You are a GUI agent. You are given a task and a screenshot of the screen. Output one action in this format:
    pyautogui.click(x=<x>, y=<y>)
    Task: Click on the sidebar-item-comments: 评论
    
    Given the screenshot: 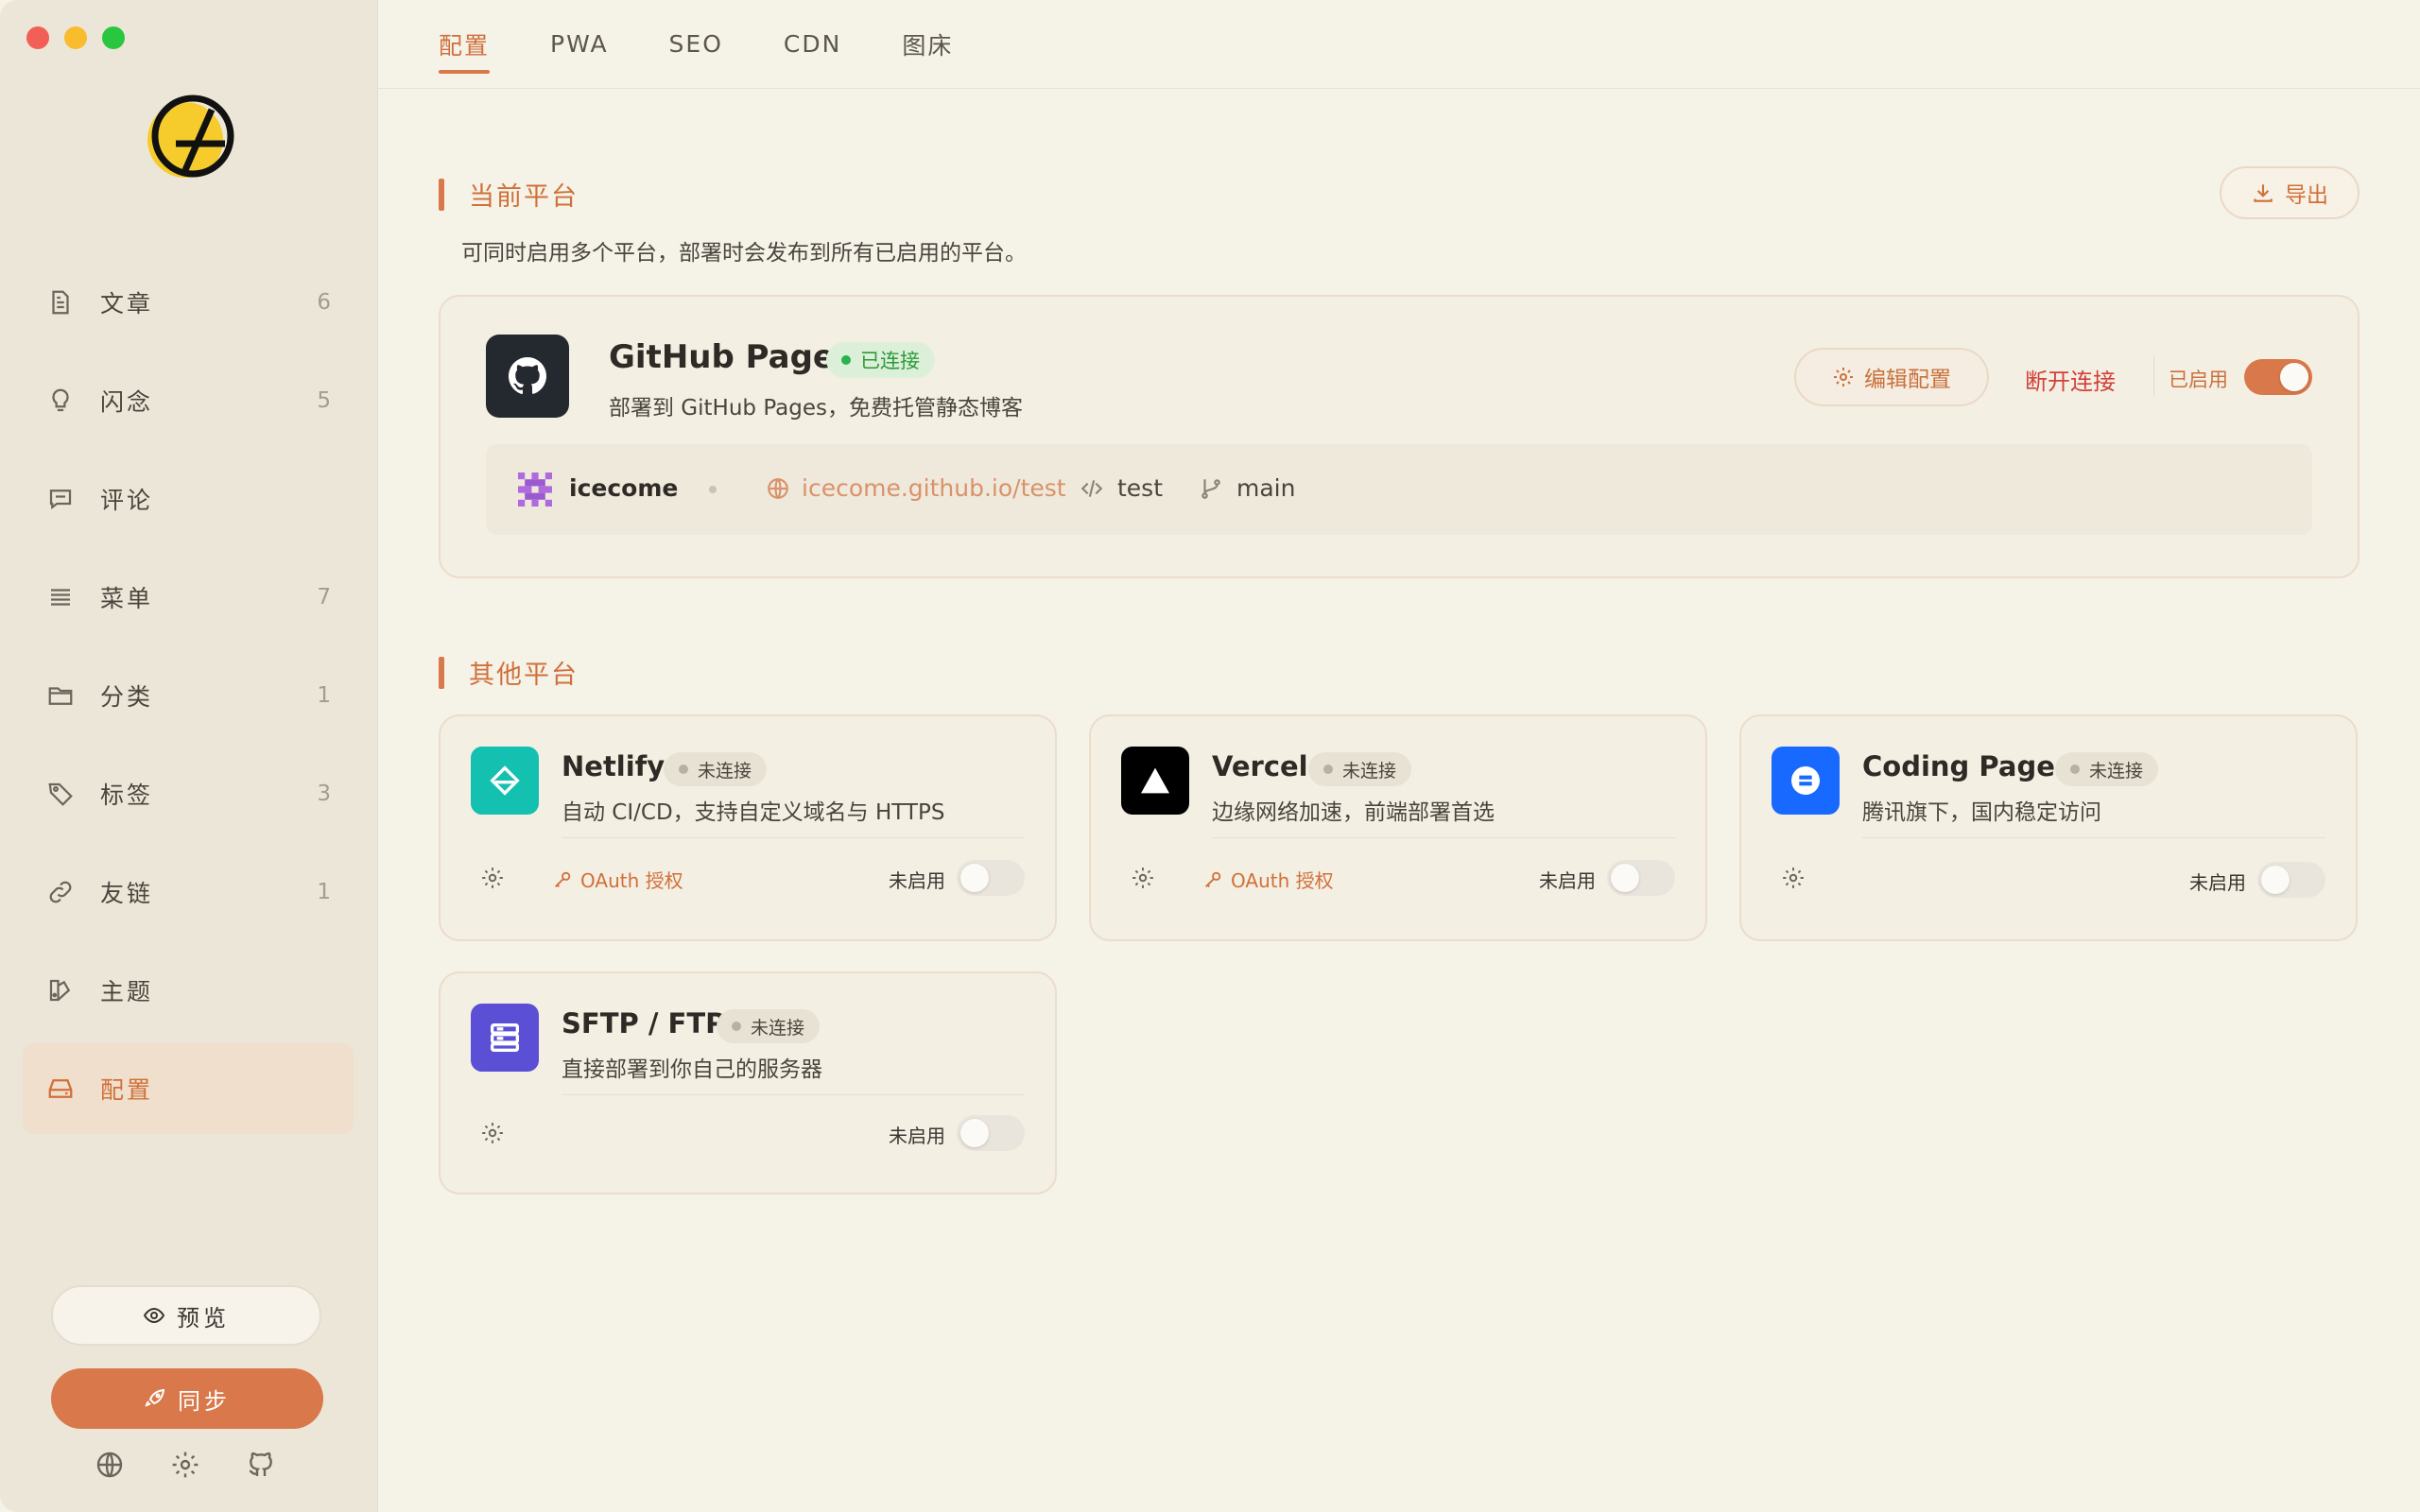 What is the action you would take?
    pyautogui.click(x=188, y=499)
    